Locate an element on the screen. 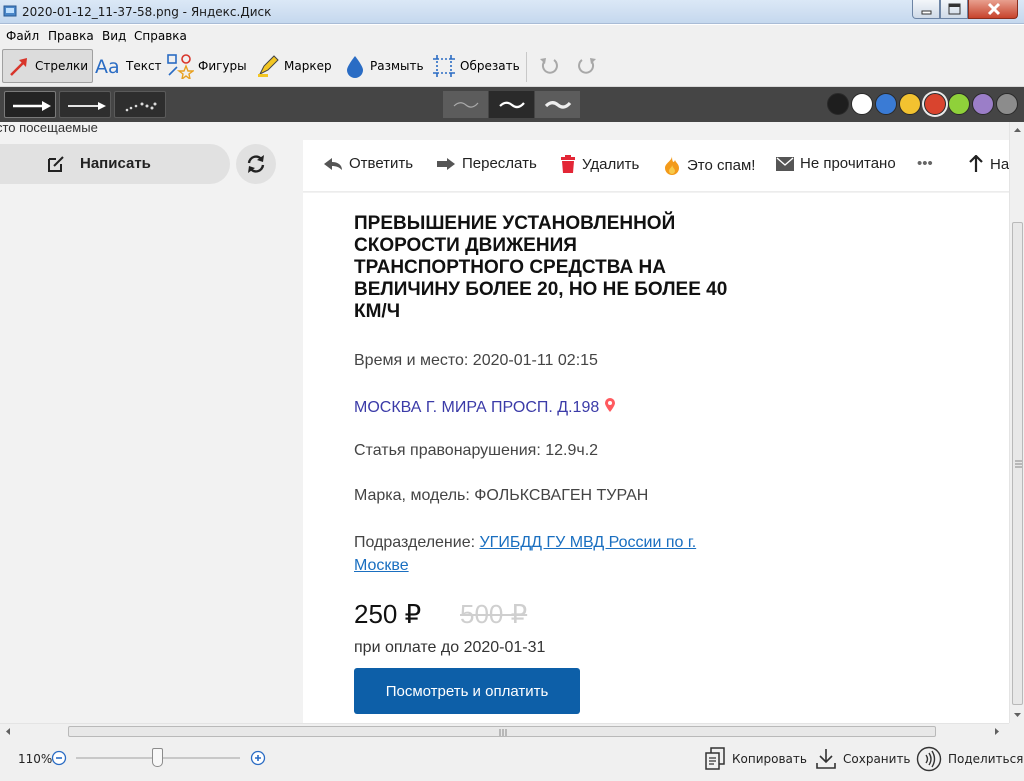 The width and height of the screenshot is (1024, 781). scroll-up-icon is located at coordinates (1017, 130).